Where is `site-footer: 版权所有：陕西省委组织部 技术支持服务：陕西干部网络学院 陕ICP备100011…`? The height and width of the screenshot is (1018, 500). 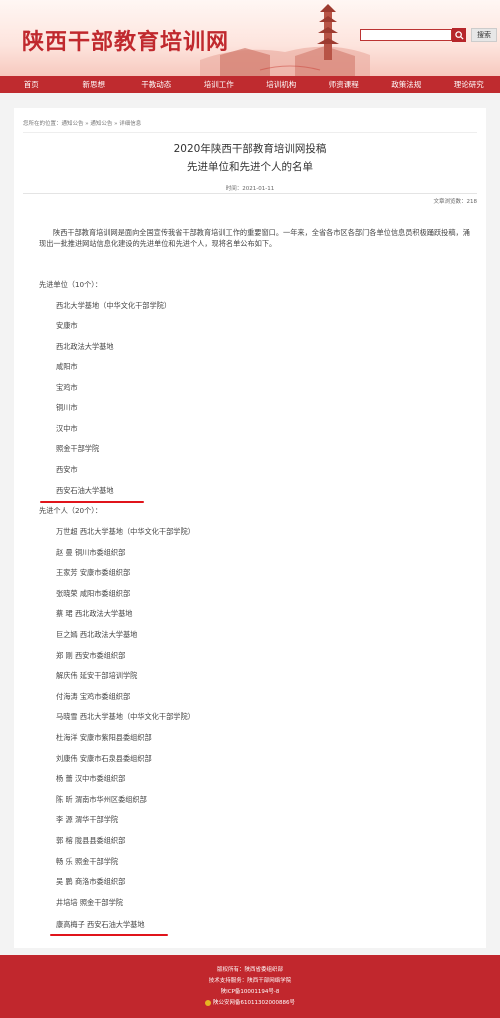
site-footer: 版权所有：陕西省委组织部 技术支持服务：陕西干部网络学院 陕ICP备100011… is located at coordinates (250, 986).